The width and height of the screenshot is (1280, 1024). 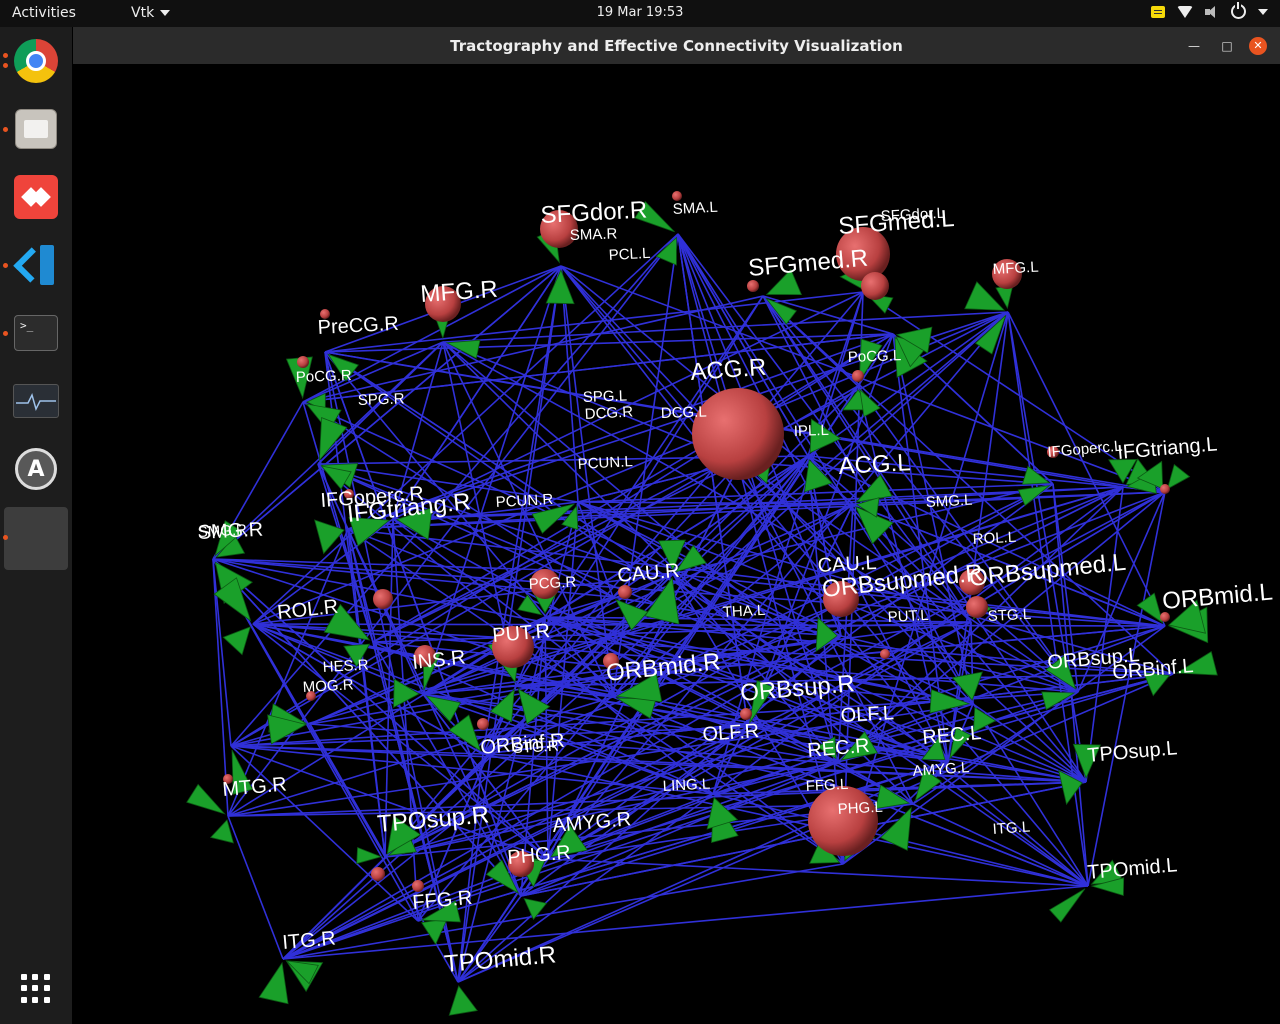 I want to click on node-label: REC.R, so click(x=839, y=748).